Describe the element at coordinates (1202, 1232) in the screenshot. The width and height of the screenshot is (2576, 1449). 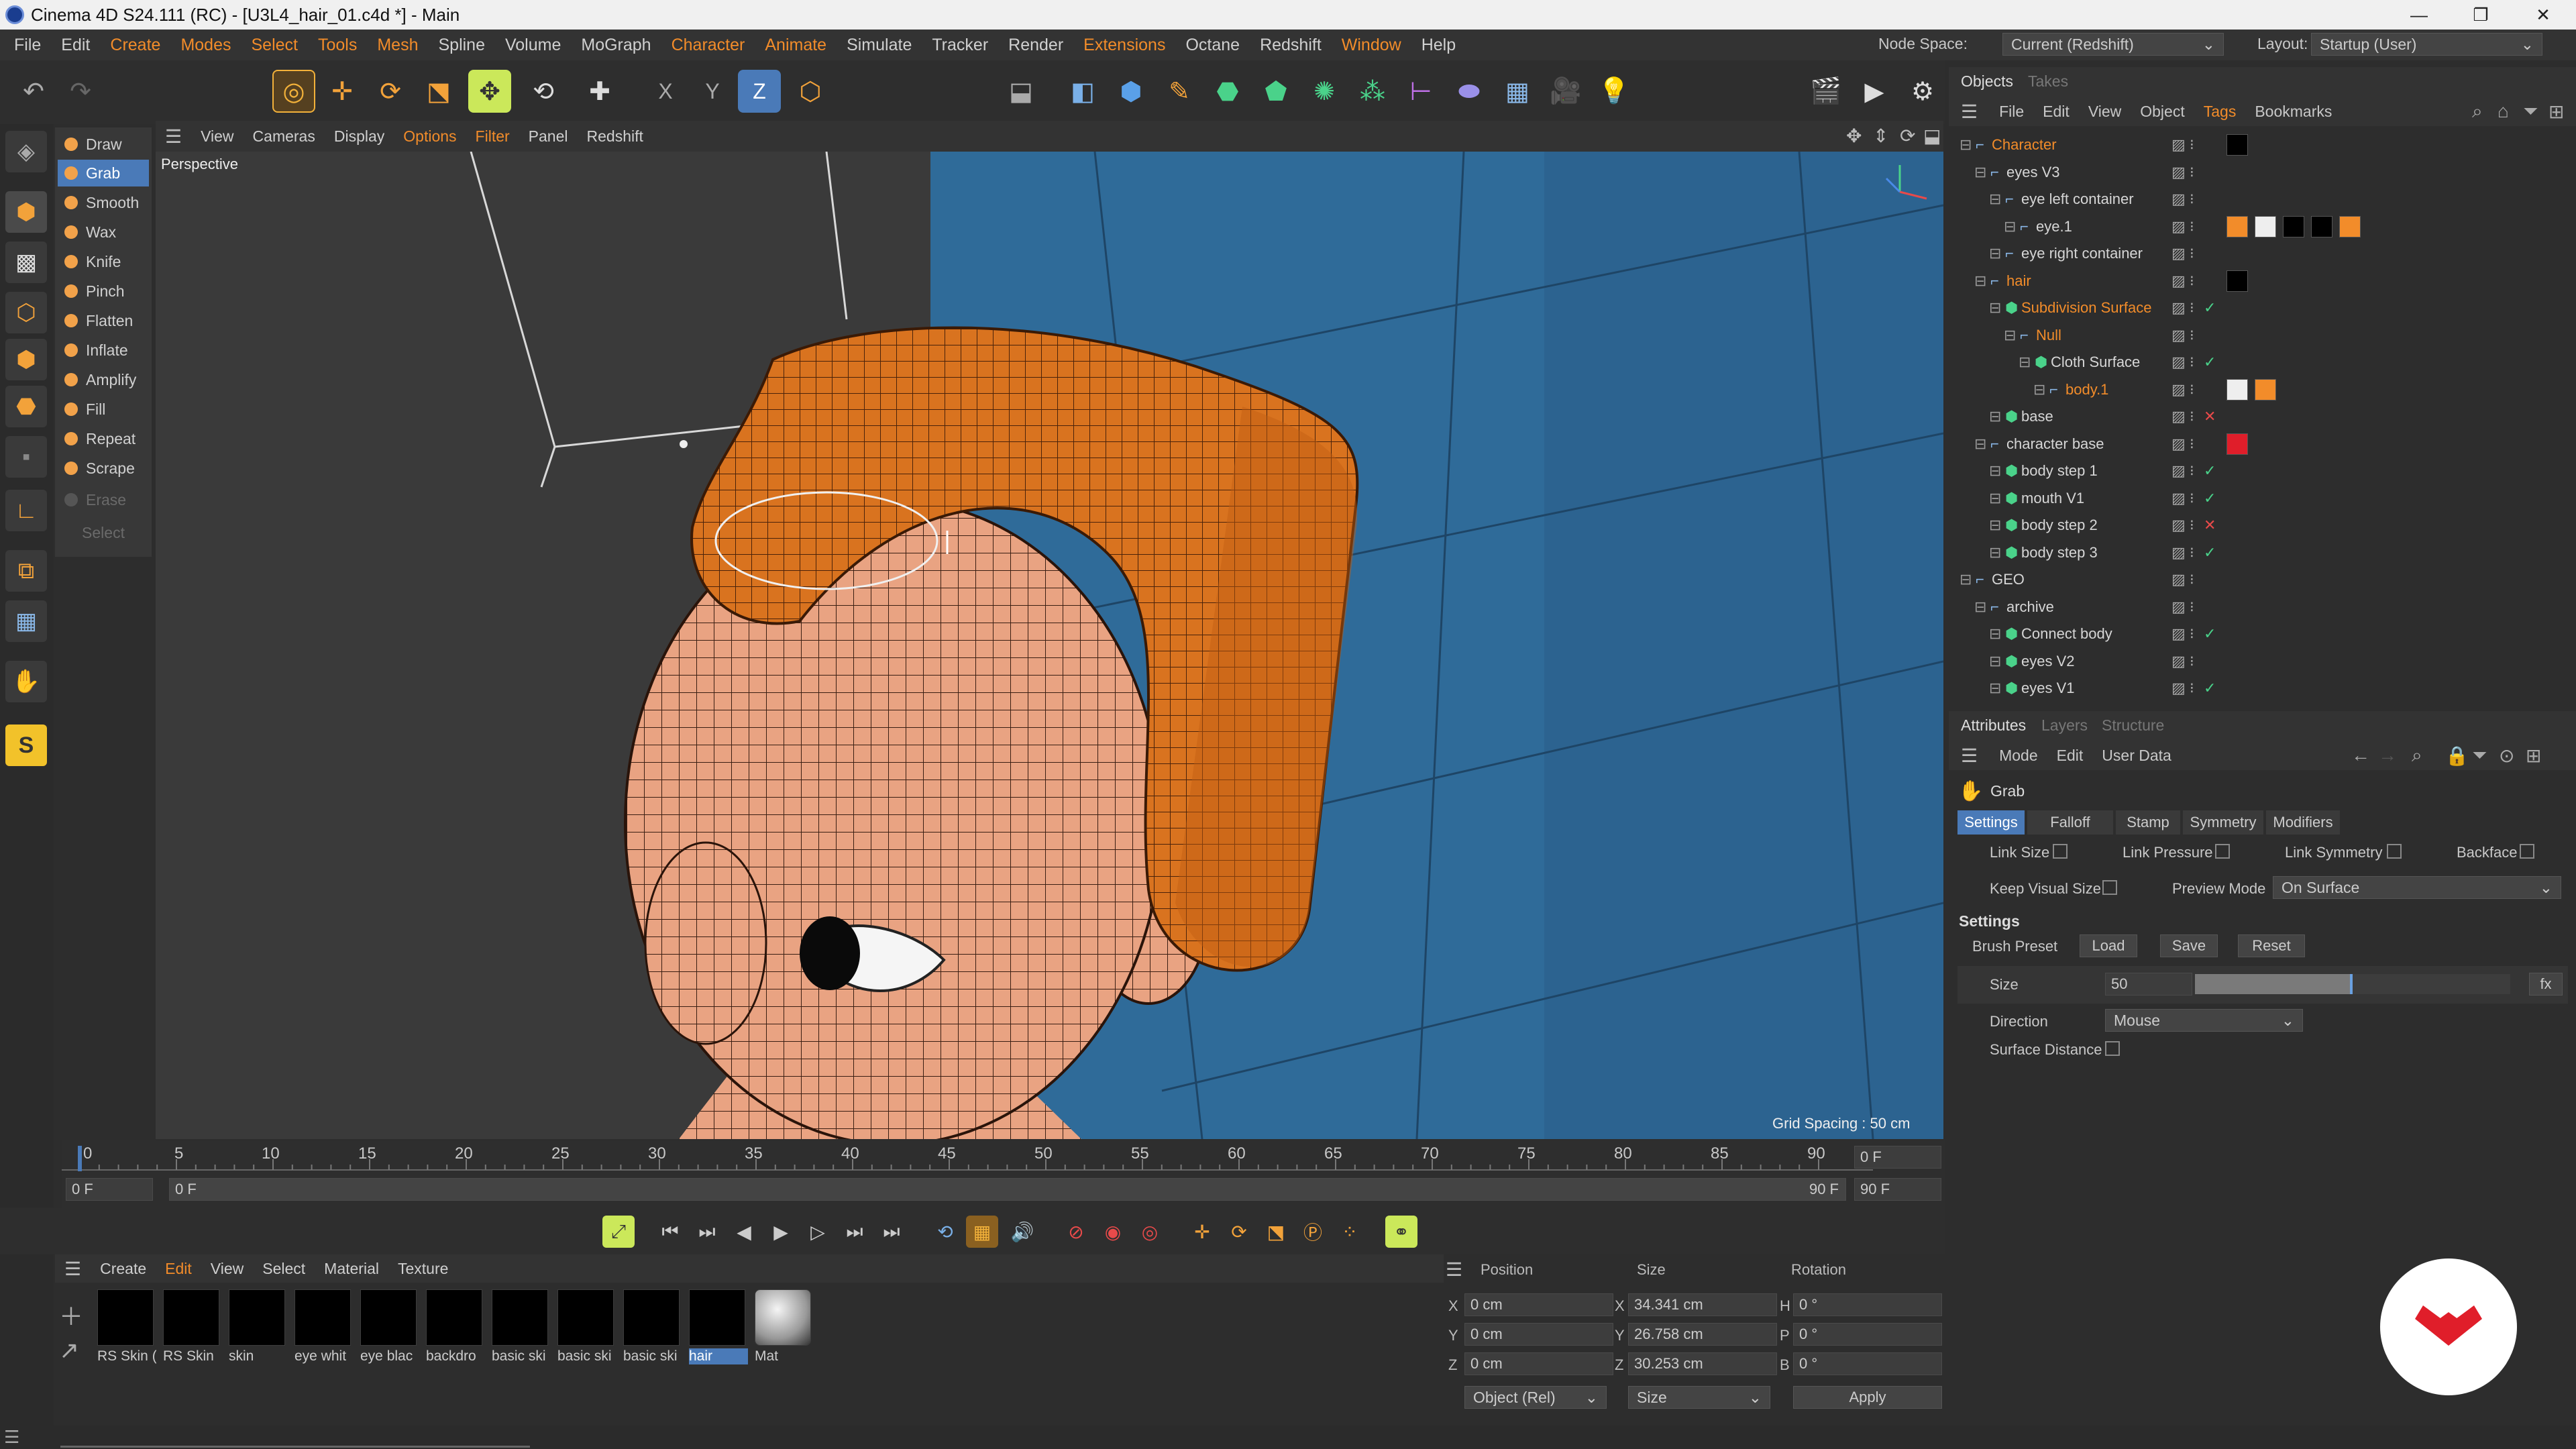
I see `key-position-icon: ✛` at that location.